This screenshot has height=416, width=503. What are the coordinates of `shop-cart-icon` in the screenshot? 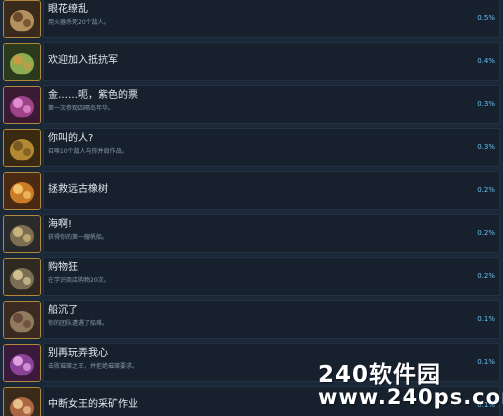 It's located at (22, 277).